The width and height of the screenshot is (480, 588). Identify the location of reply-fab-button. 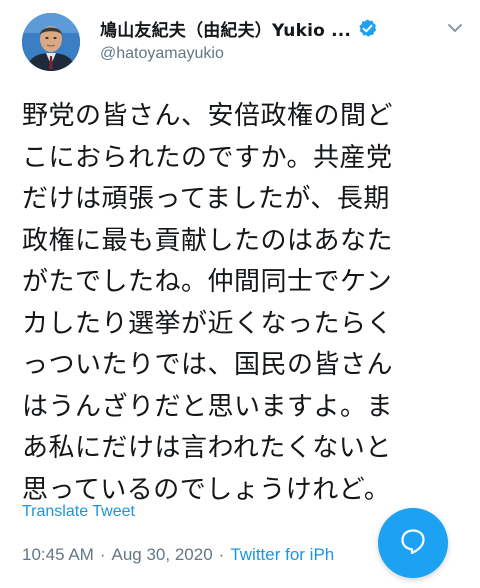
(413, 543).